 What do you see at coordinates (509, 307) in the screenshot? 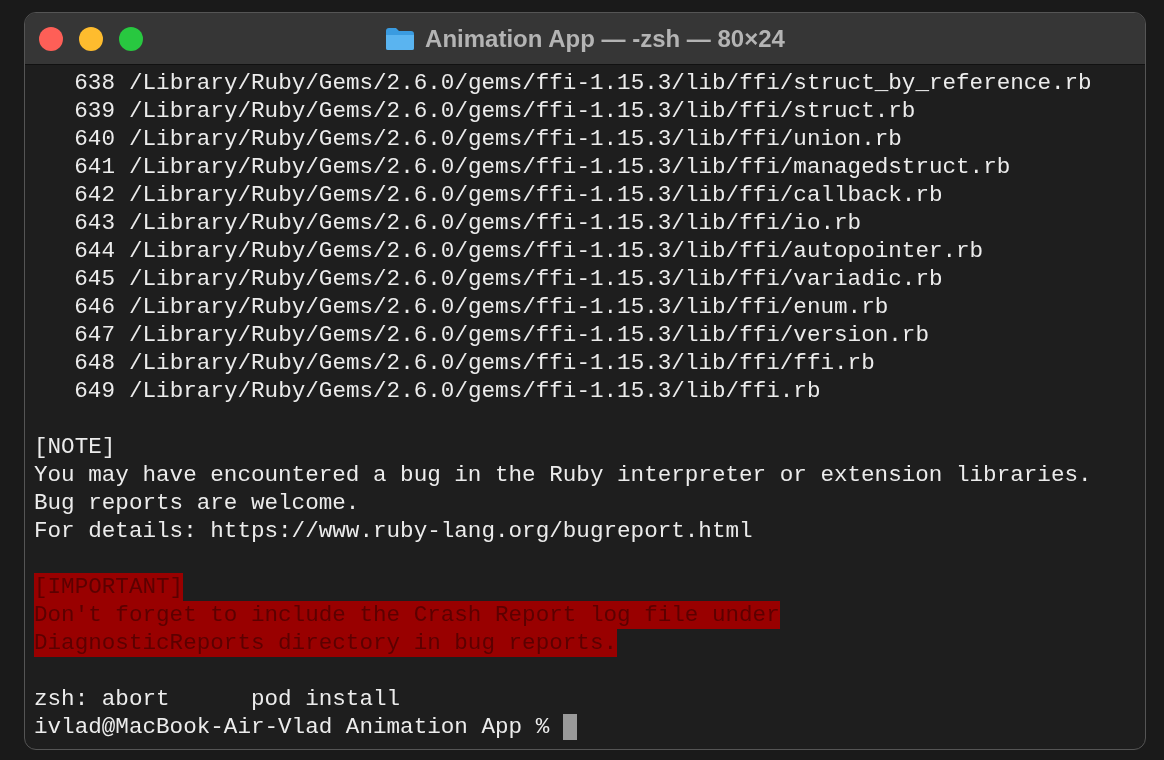
I see `file-path: /Library/Ruby/Gems/2.6.0/gems/ffi-1.15.3/lib/ffi/enum.rb` at bounding box center [509, 307].